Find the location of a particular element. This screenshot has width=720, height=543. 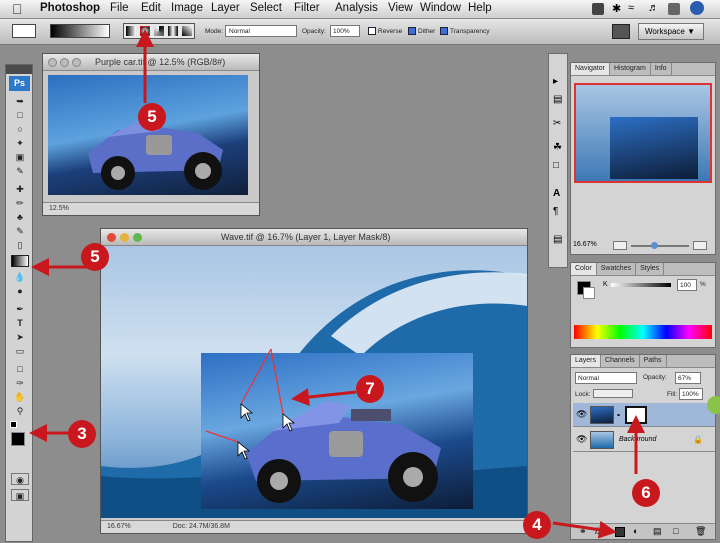

callout-badge-4: 4 is located at coordinates (537, 525).